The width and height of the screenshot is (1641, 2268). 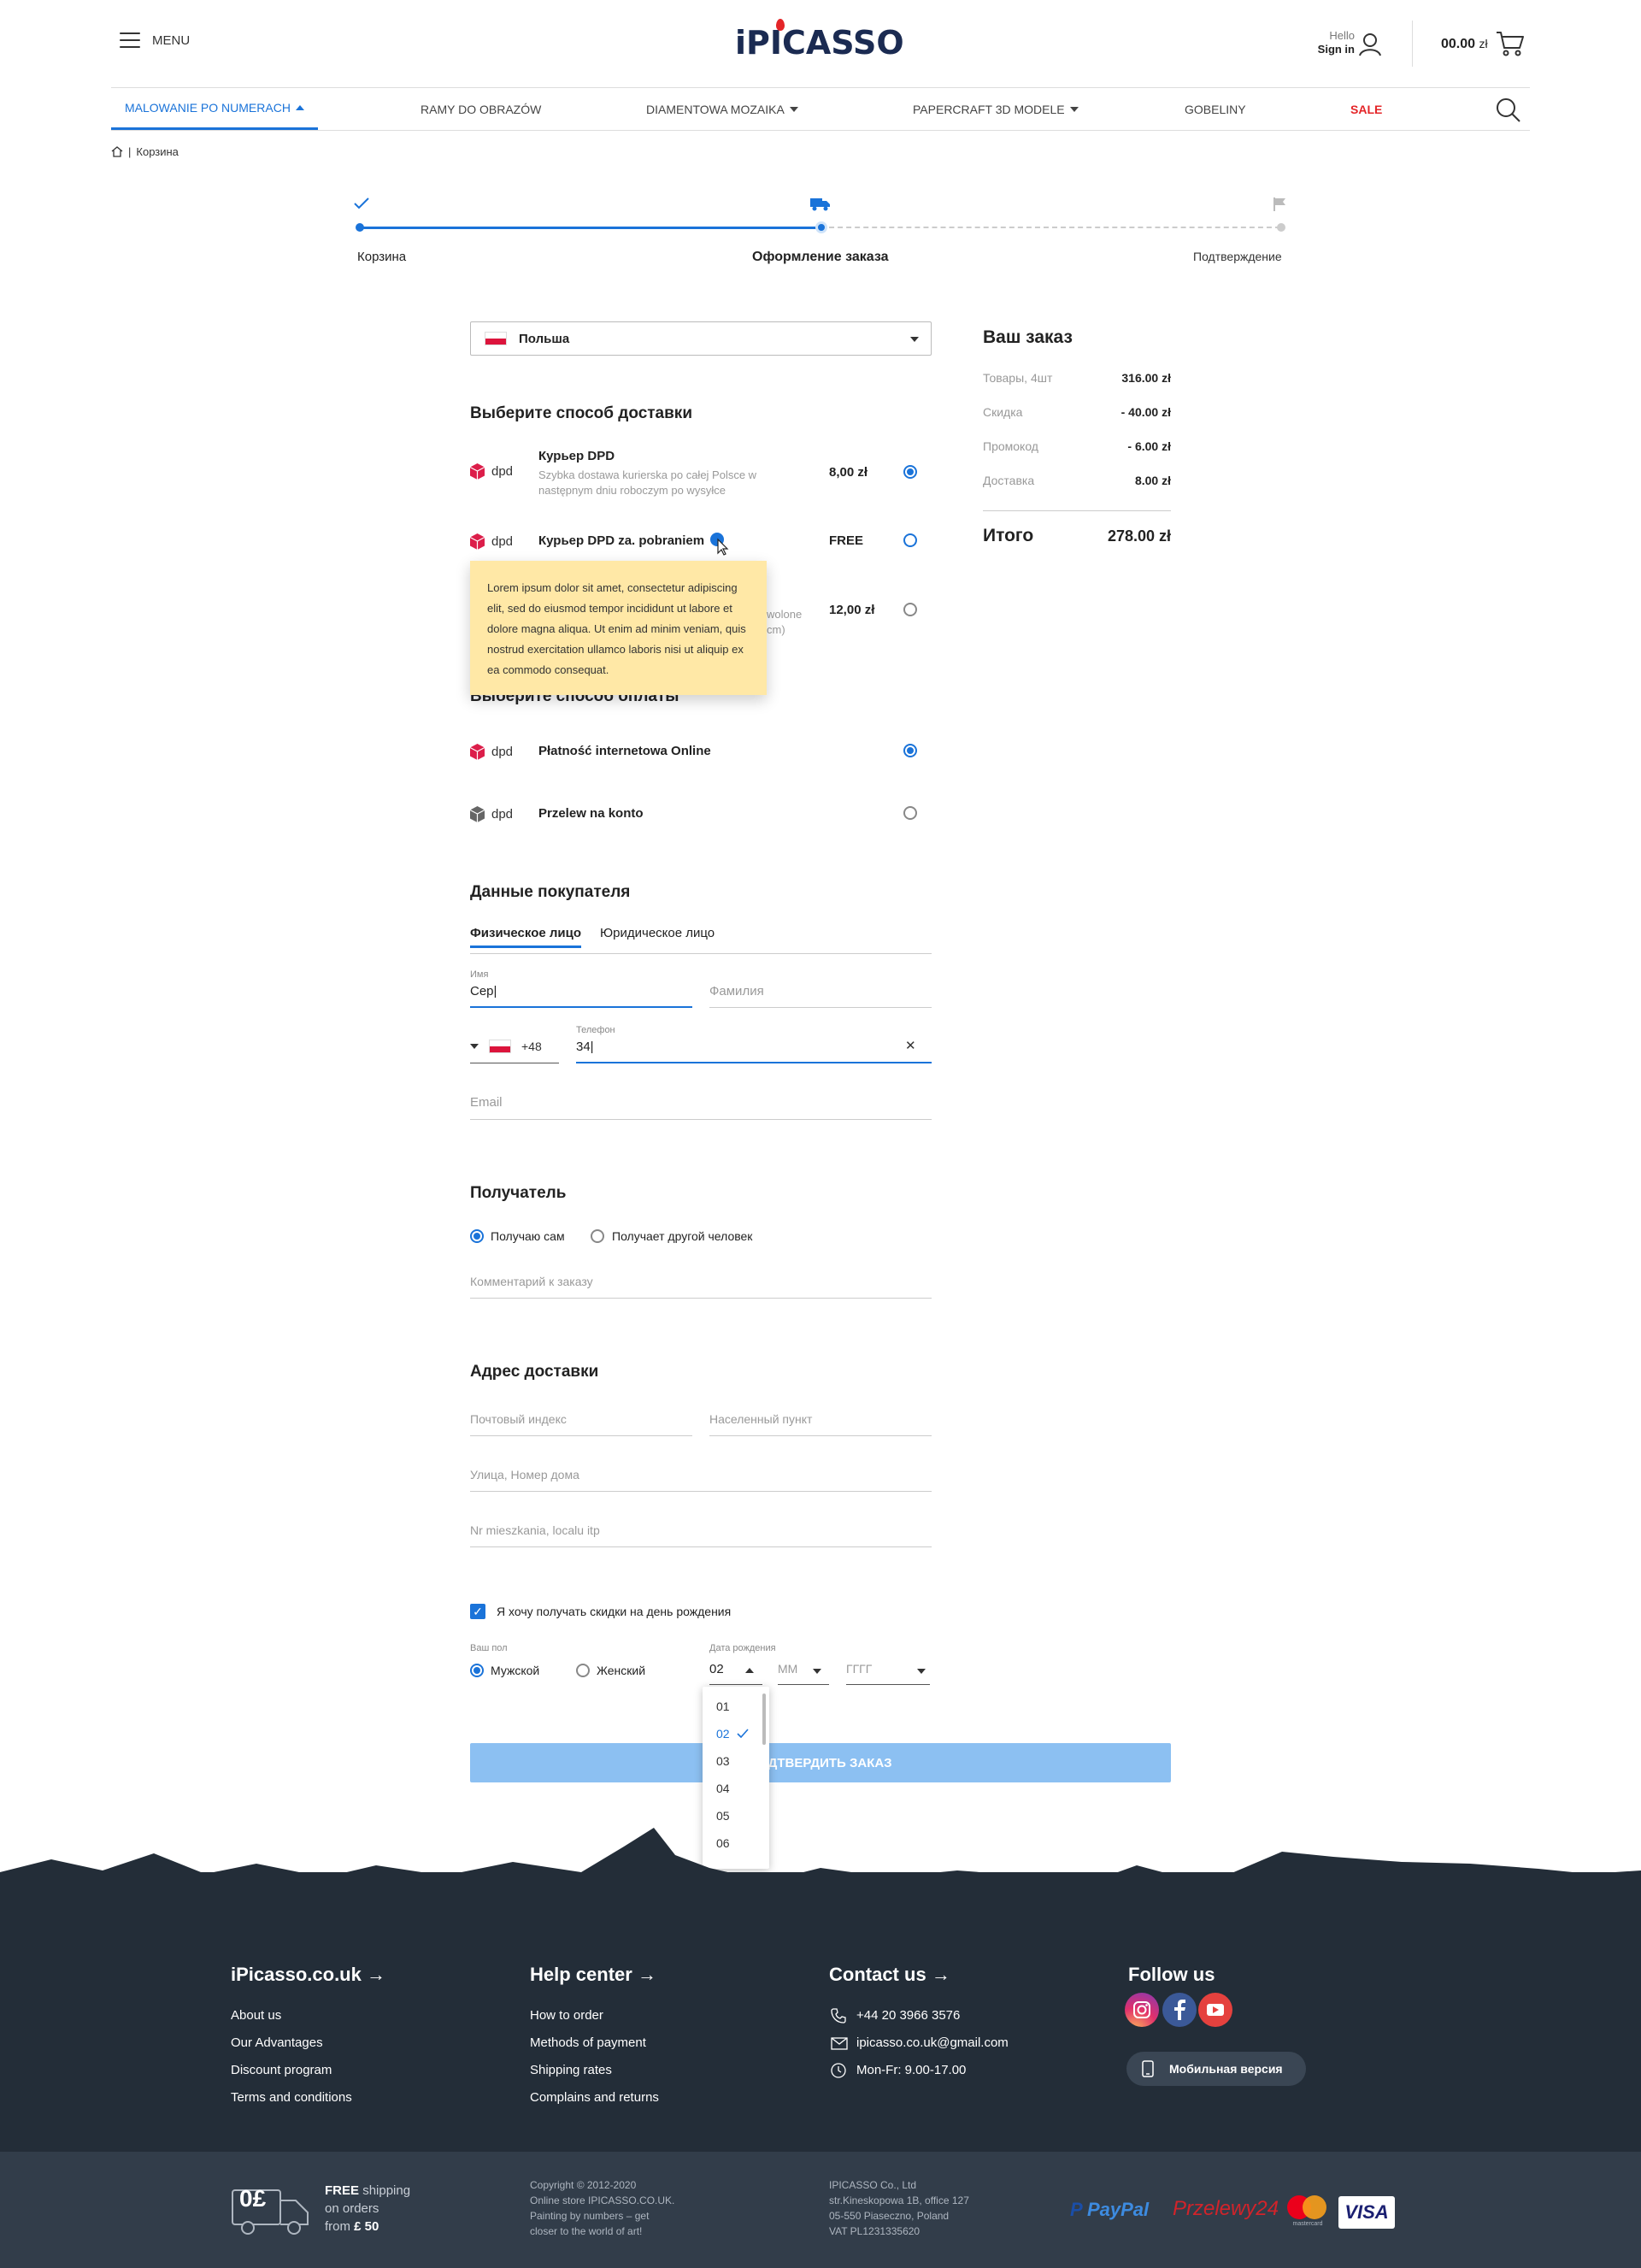 I want to click on nav-item-sale: SALE, so click(x=1366, y=109).